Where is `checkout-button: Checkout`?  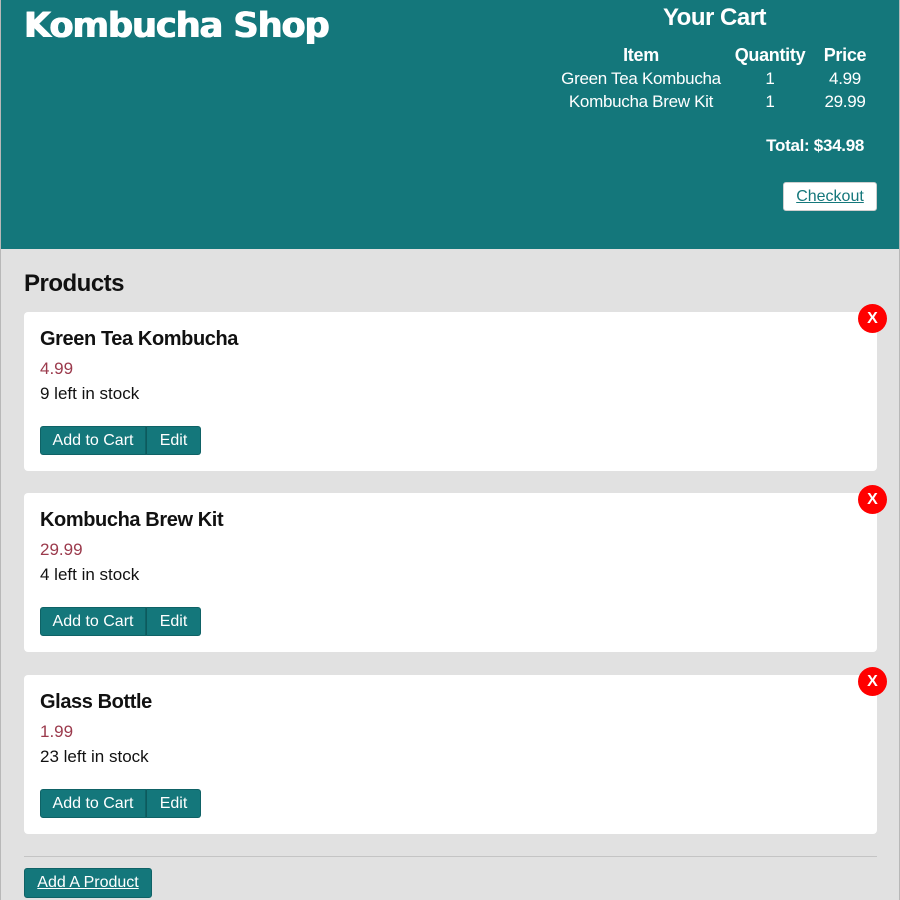
checkout-button: Checkout is located at coordinates (830, 196).